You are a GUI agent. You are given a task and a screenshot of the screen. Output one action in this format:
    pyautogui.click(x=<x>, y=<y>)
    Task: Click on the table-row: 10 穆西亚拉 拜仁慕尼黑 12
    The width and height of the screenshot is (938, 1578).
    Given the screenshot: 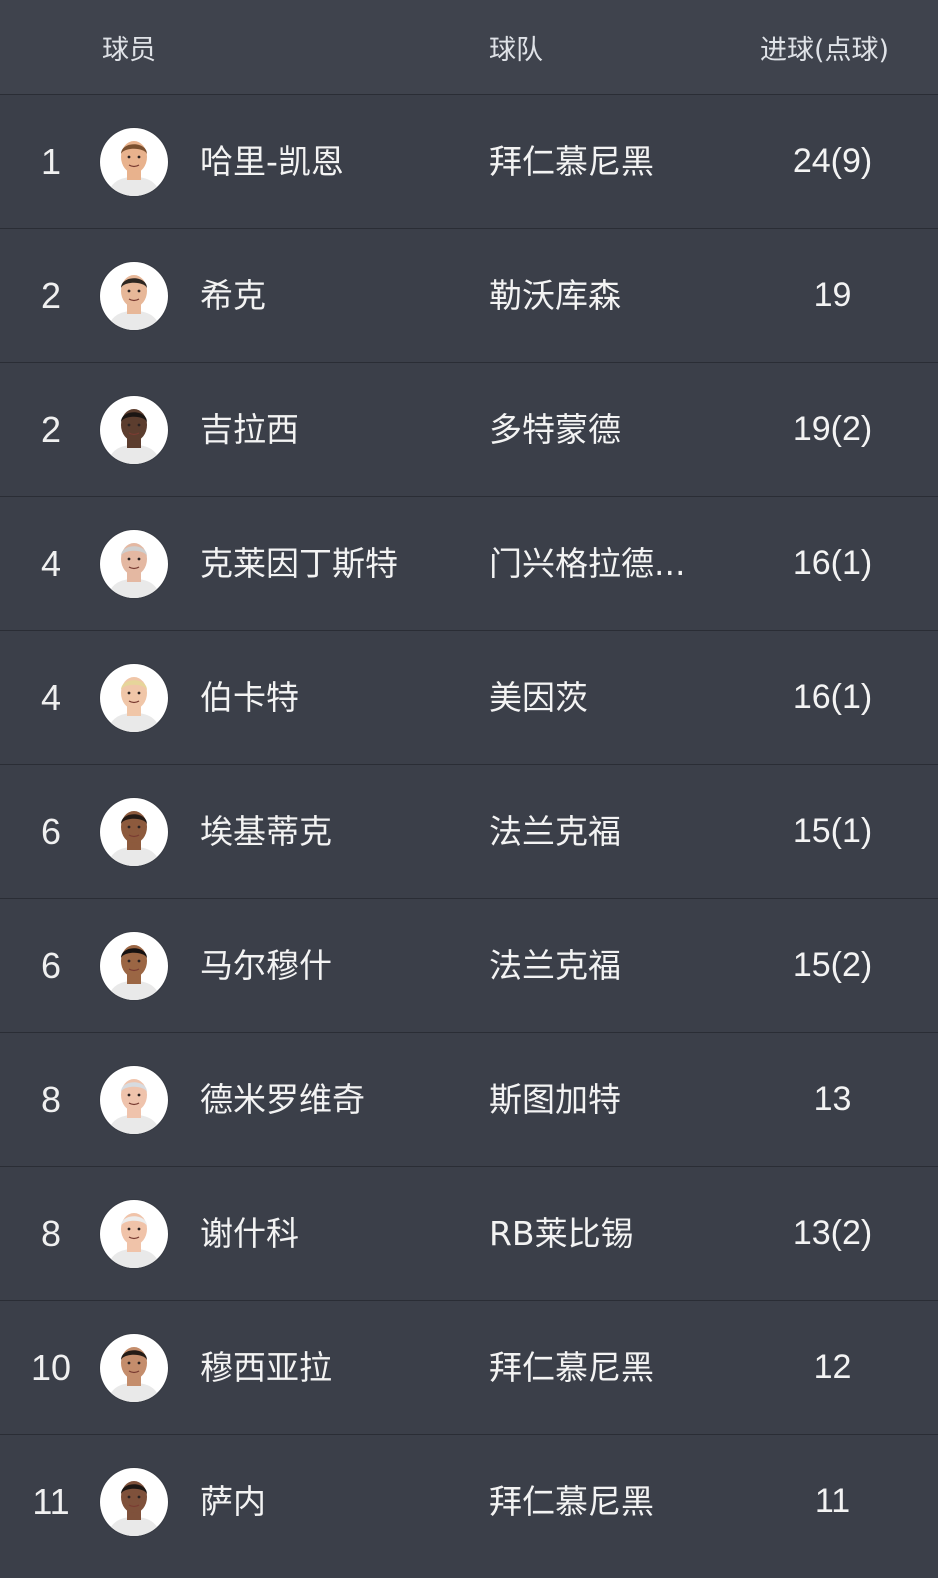 What is the action you would take?
    pyautogui.click(x=469, y=1367)
    